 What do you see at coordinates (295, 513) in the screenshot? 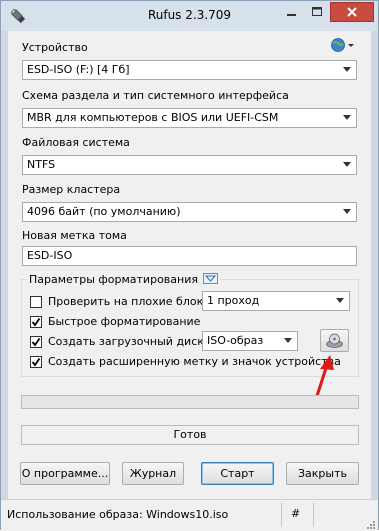
I see `hash-button: #` at bounding box center [295, 513].